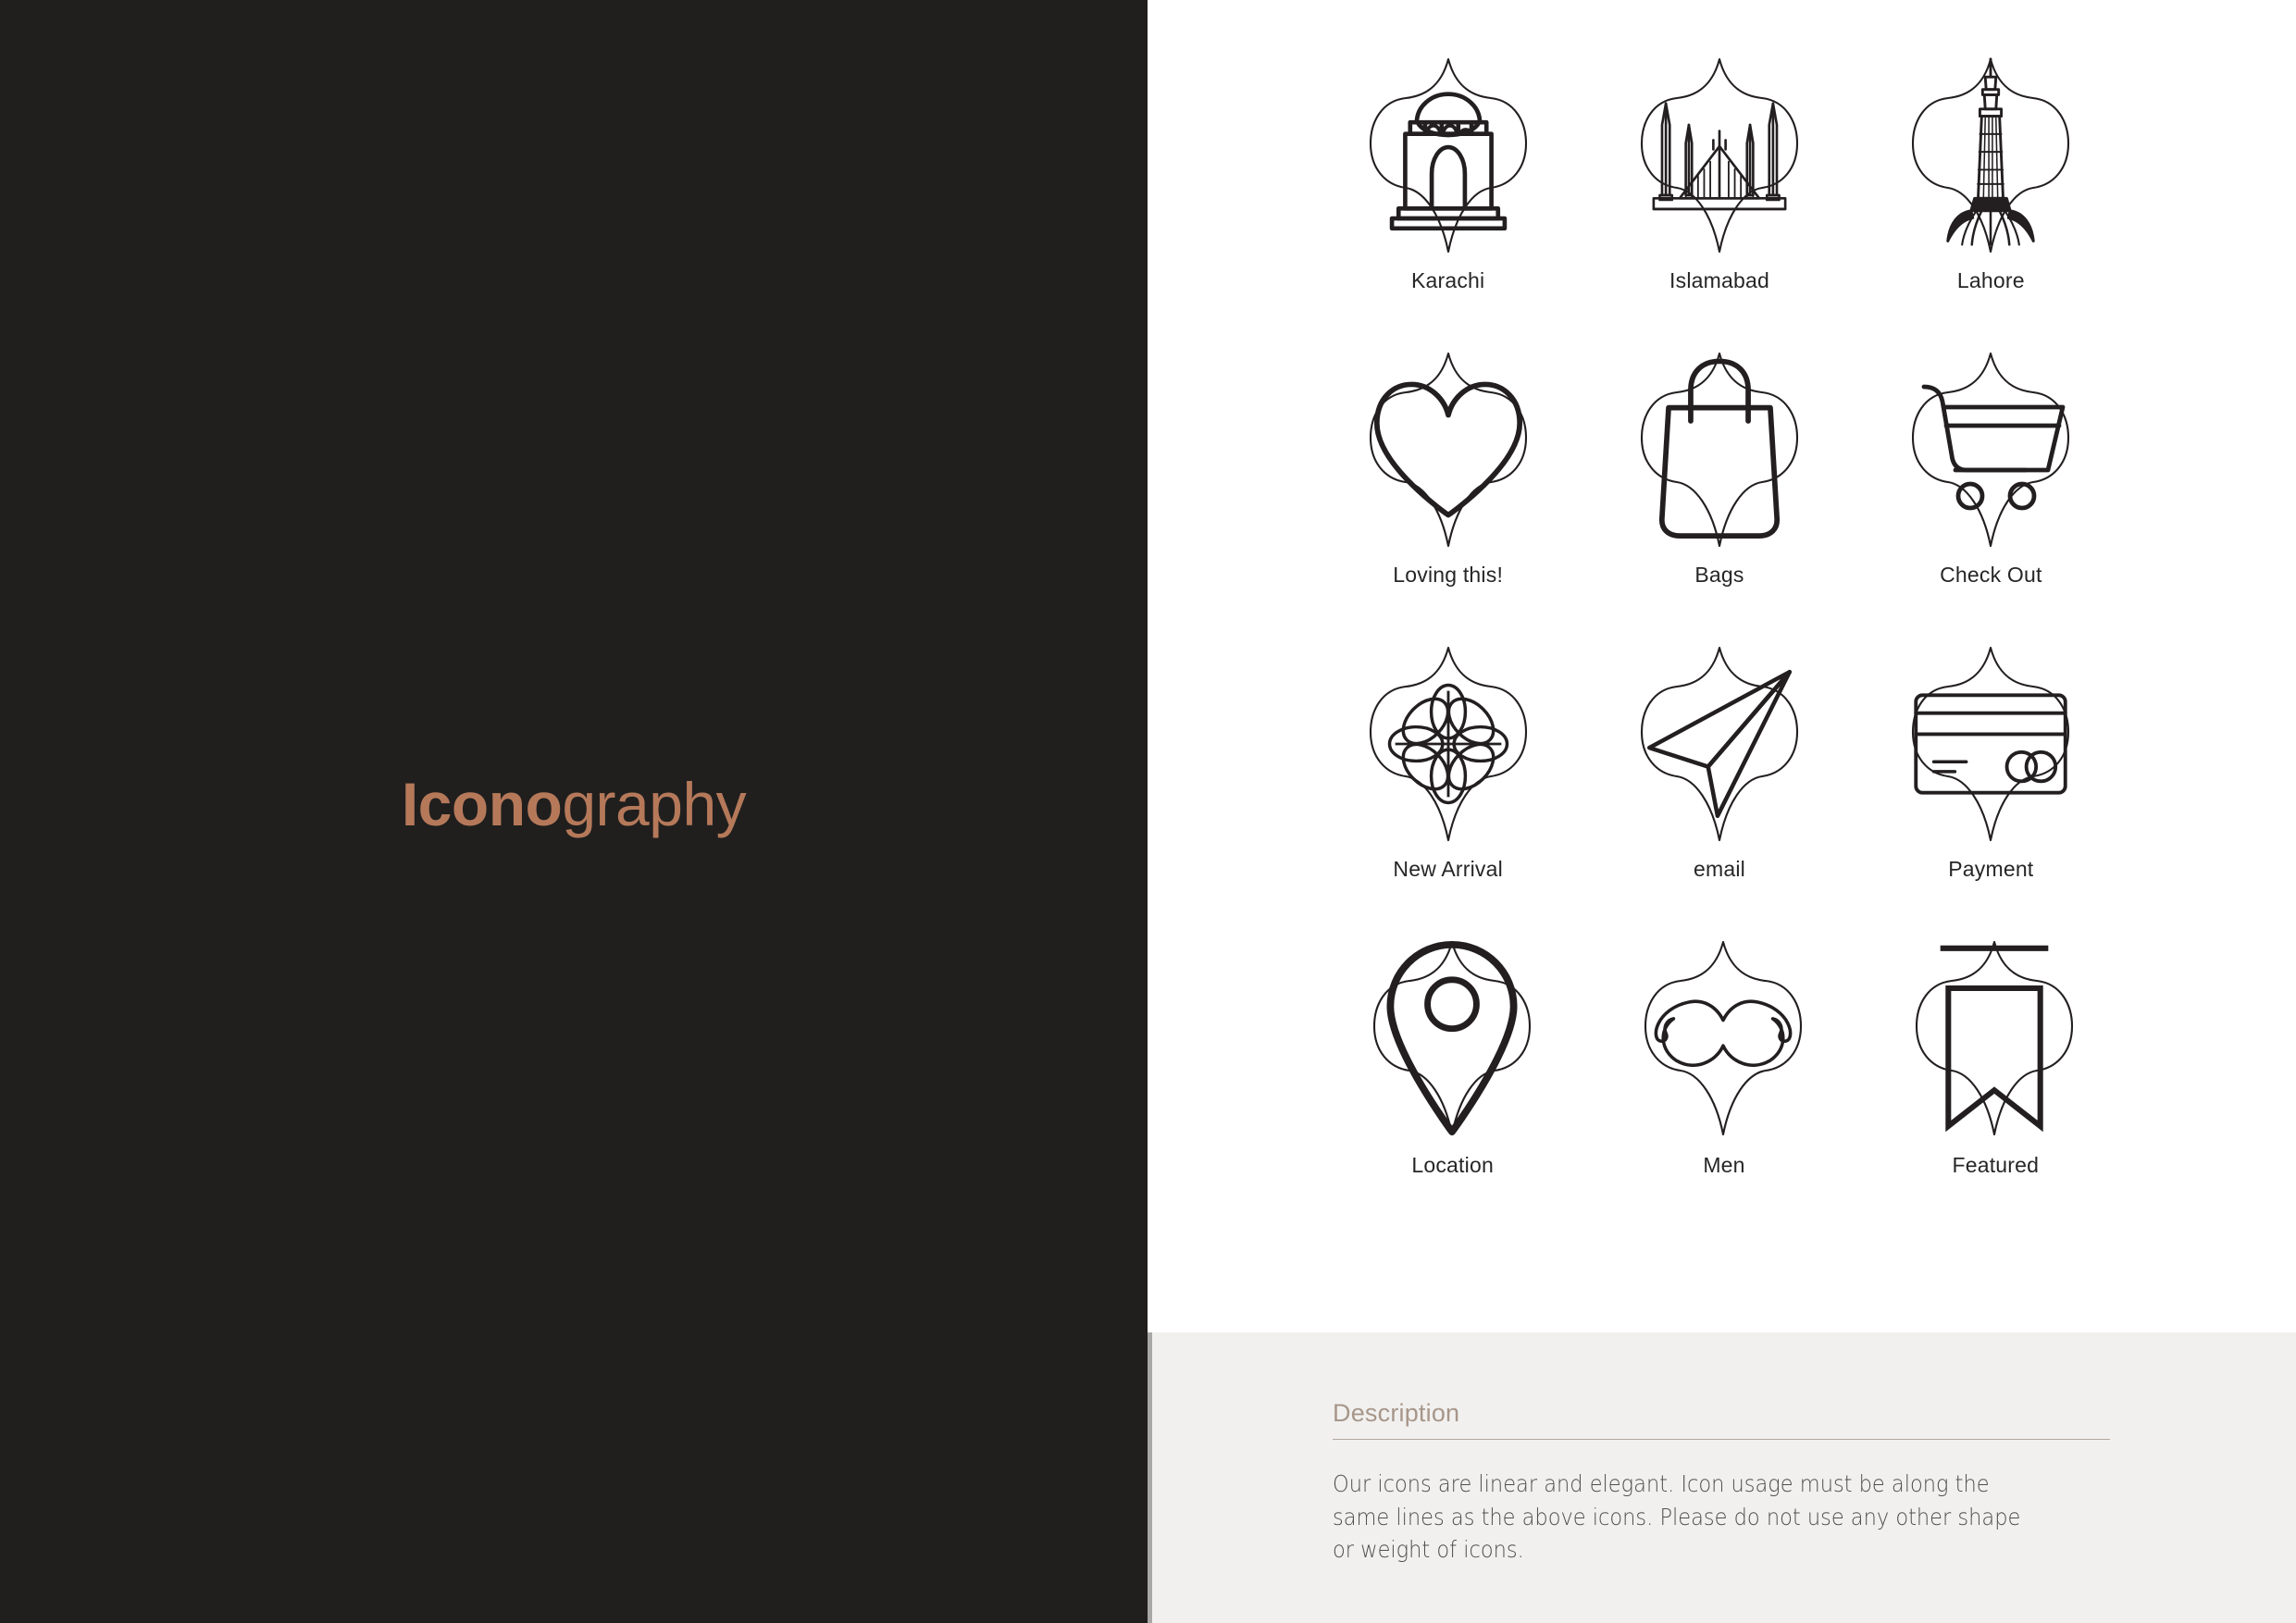 The width and height of the screenshot is (2296, 1623). Describe the element at coordinates (1448, 869) in the screenshot. I see `icon-label: New Arrival` at that location.